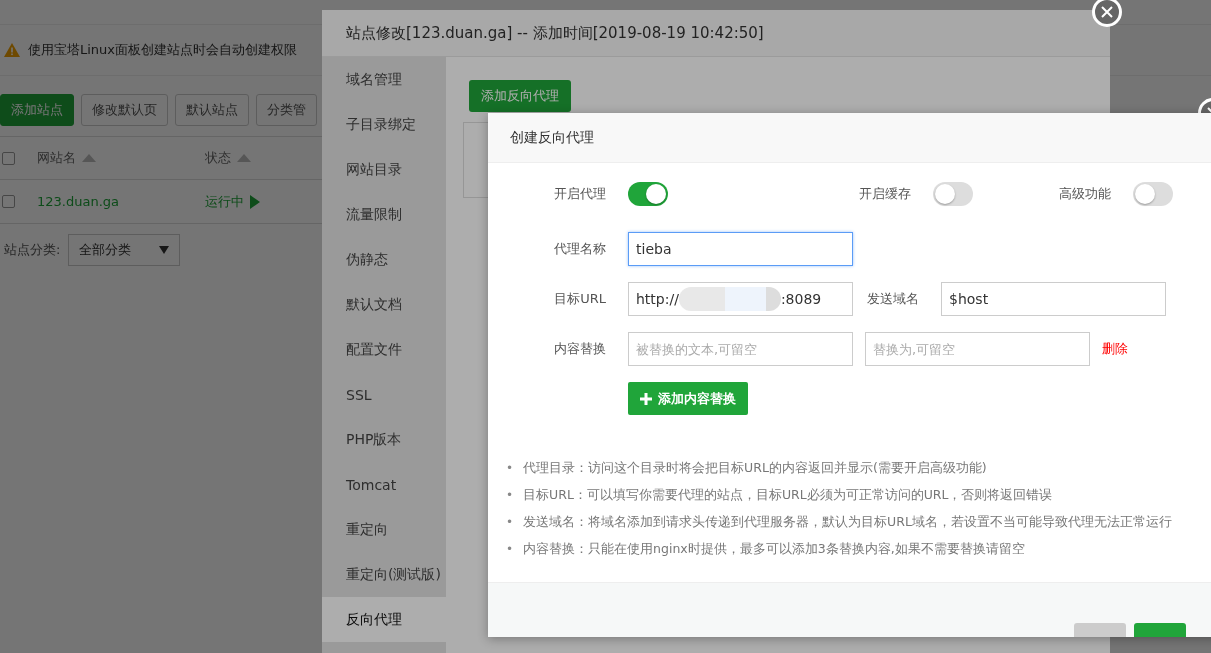 The width and height of the screenshot is (1211, 653). I want to click on status-text: 运行中, so click(224, 201).